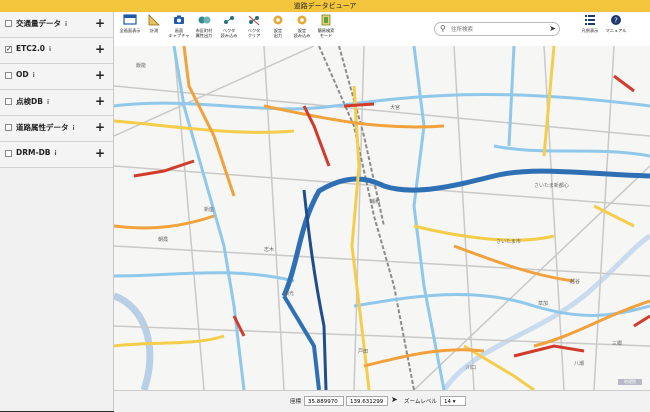 The image size is (650, 412). What do you see at coordinates (229, 21) in the screenshot?
I see `vector-load-icon` at bounding box center [229, 21].